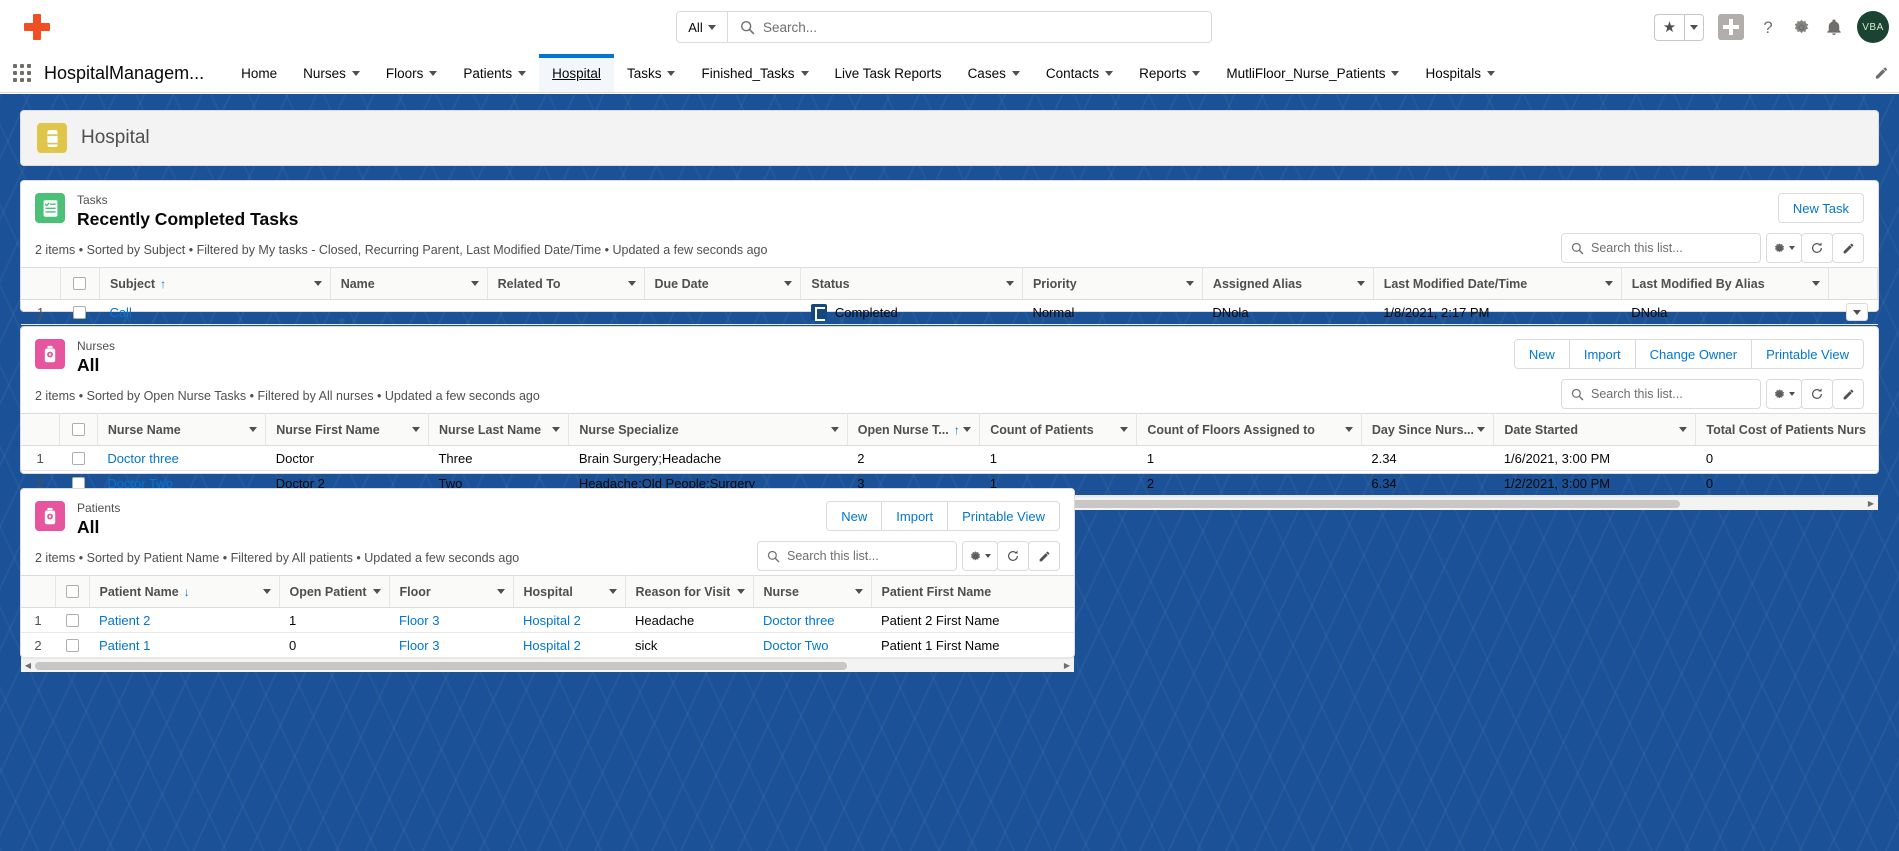 This screenshot has height=851, width=1899. I want to click on column-header-nurse-last-name: Nurse Last Name, so click(499, 429).